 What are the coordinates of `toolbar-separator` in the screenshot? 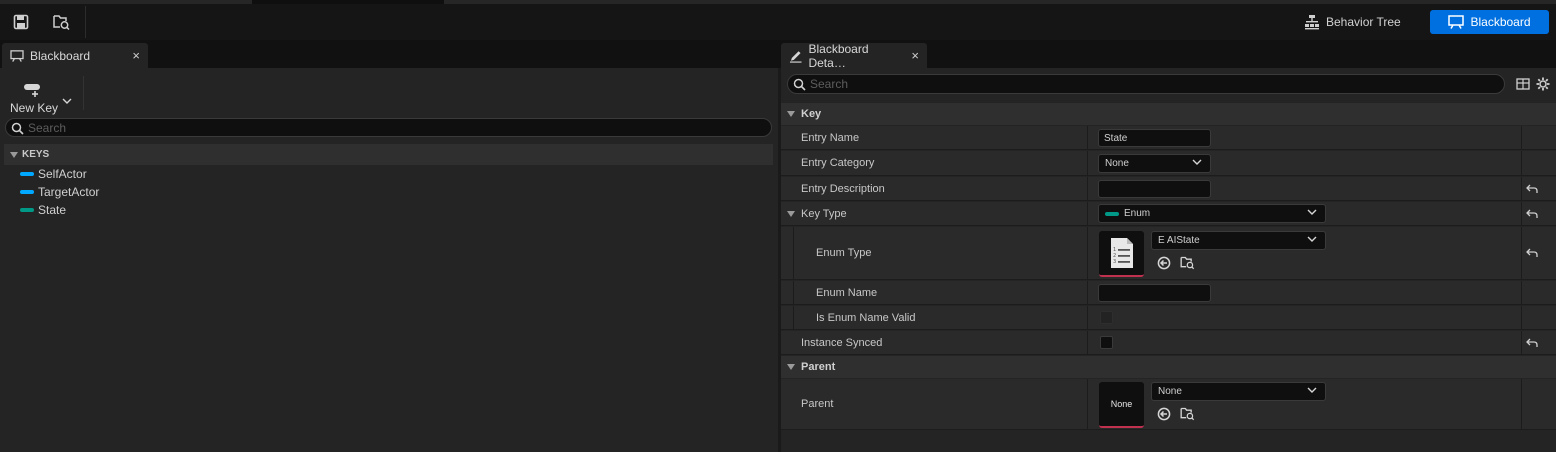 It's located at (85, 22).